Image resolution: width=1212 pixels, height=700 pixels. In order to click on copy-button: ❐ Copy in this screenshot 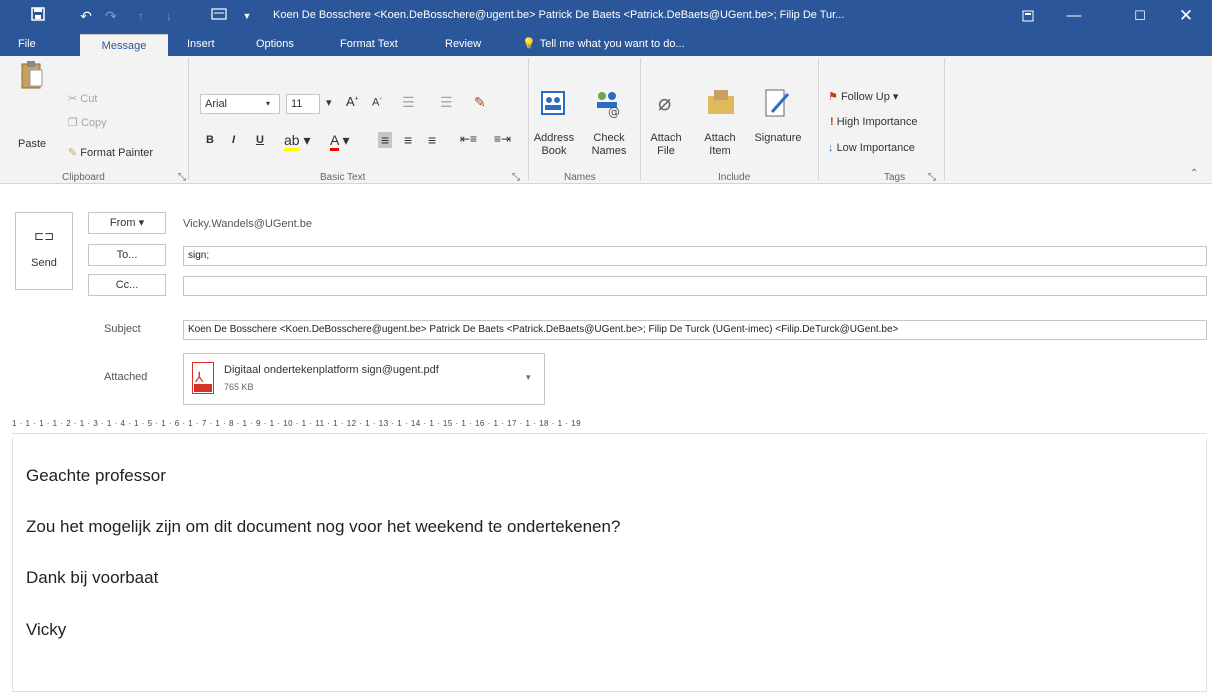, I will do `click(87, 122)`.